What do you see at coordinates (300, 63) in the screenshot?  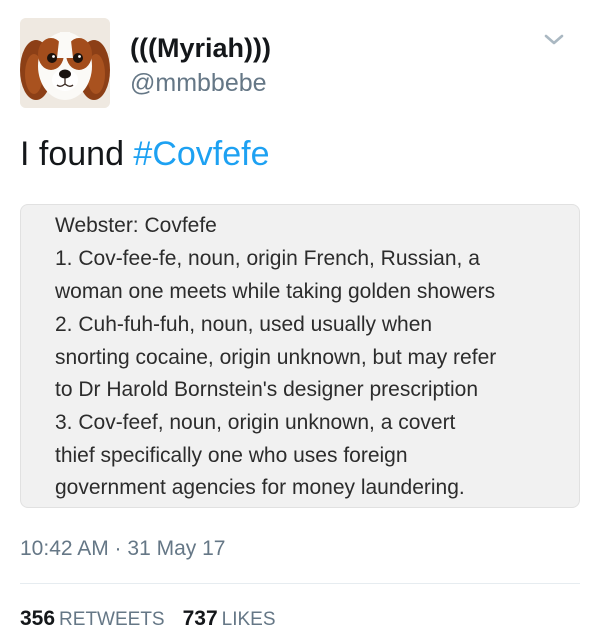 I see `tweet-header: (((Myriah))) @mmbbebe` at bounding box center [300, 63].